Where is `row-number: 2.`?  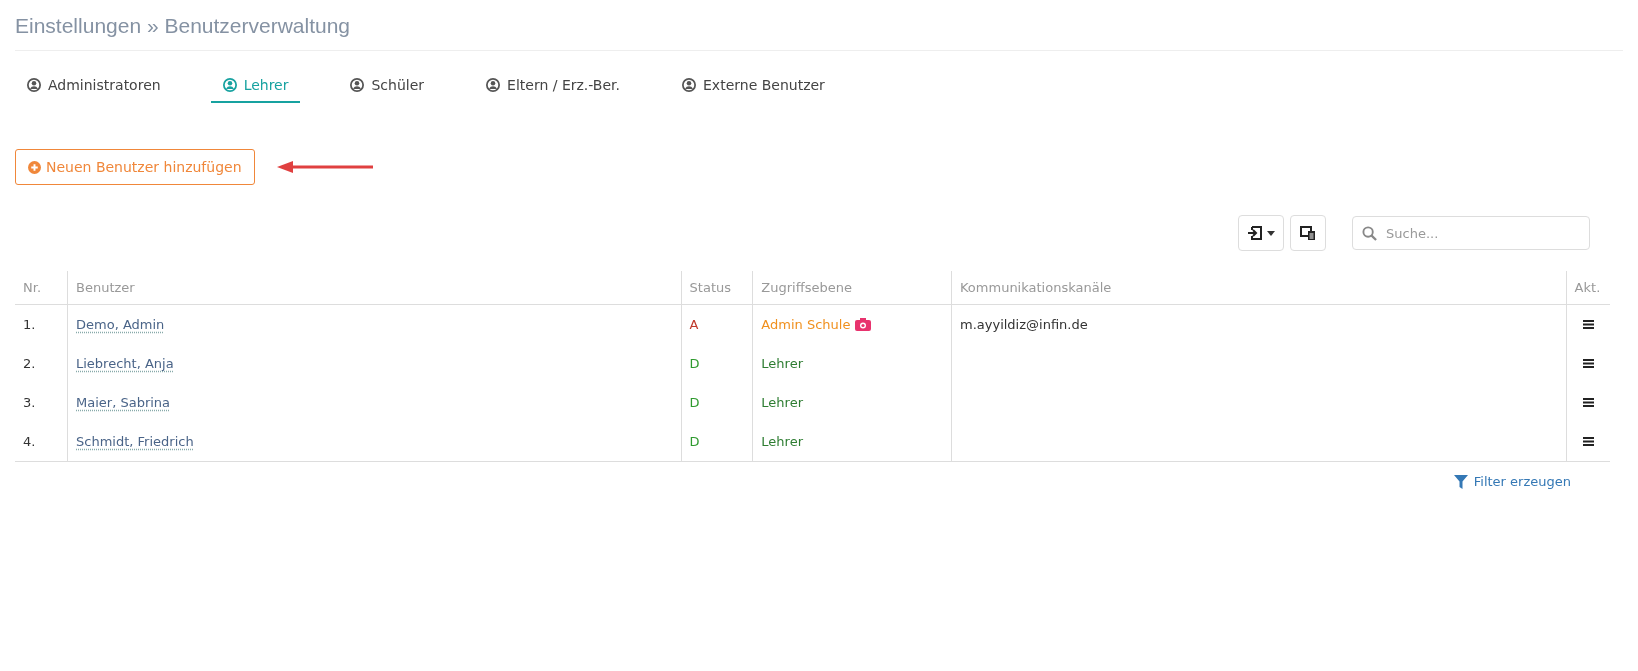 row-number: 2. is located at coordinates (29, 363).